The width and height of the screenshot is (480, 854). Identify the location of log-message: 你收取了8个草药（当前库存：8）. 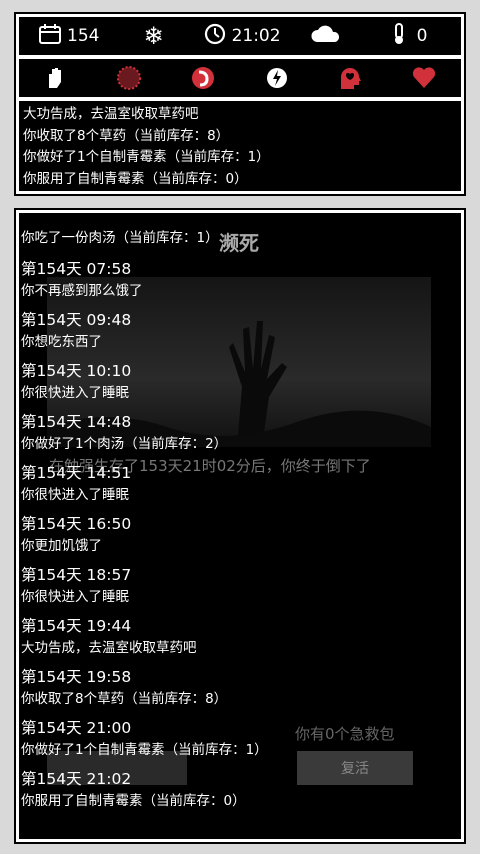
(124, 699).